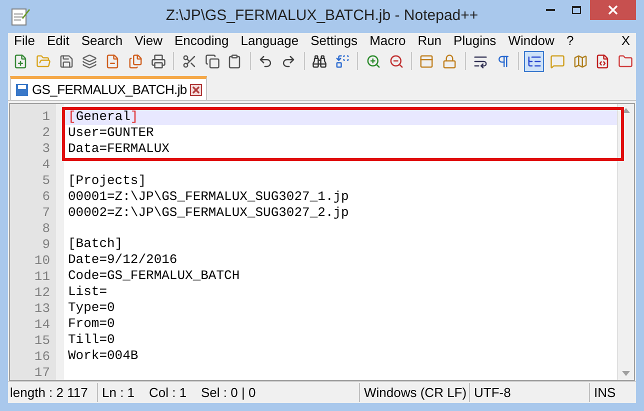 The image size is (644, 411). Describe the element at coordinates (557, 61) in the screenshot. I see `comment-icon` at that location.